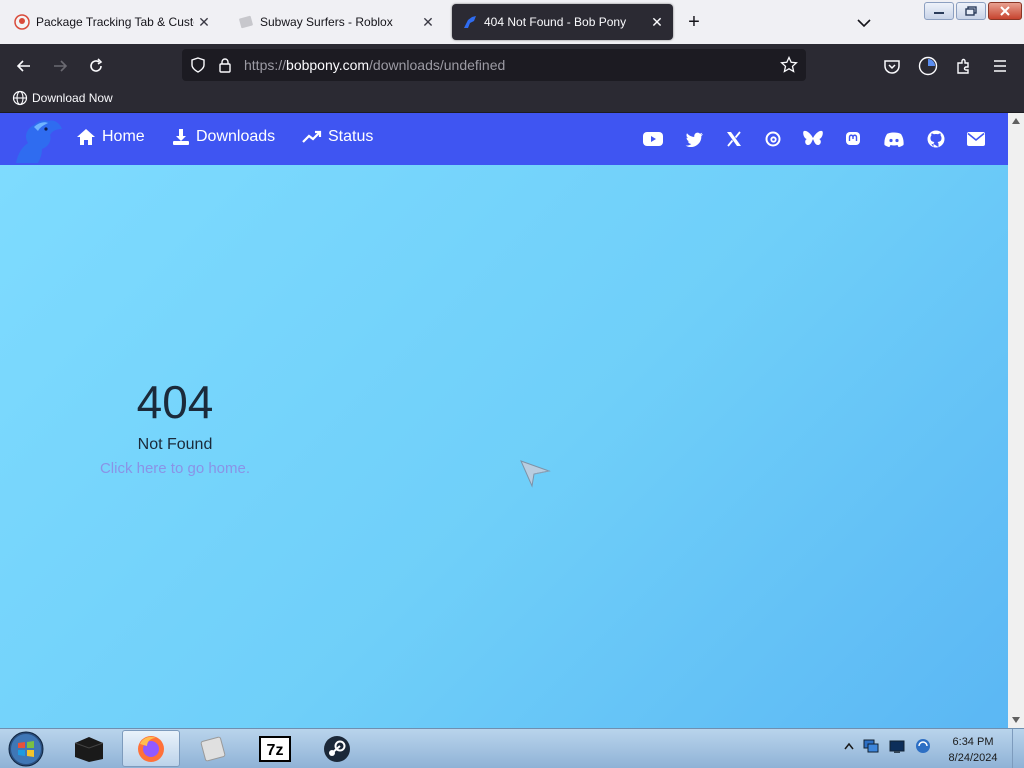 The width and height of the screenshot is (1024, 768). I want to click on error-message: Not Found, so click(175, 444).